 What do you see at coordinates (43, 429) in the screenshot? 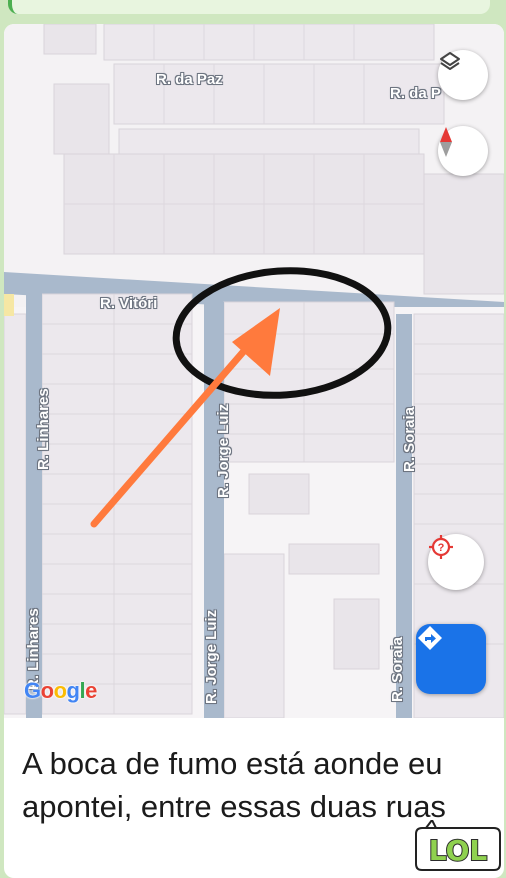
I see `street-label-linhares: R. Linhares` at bounding box center [43, 429].